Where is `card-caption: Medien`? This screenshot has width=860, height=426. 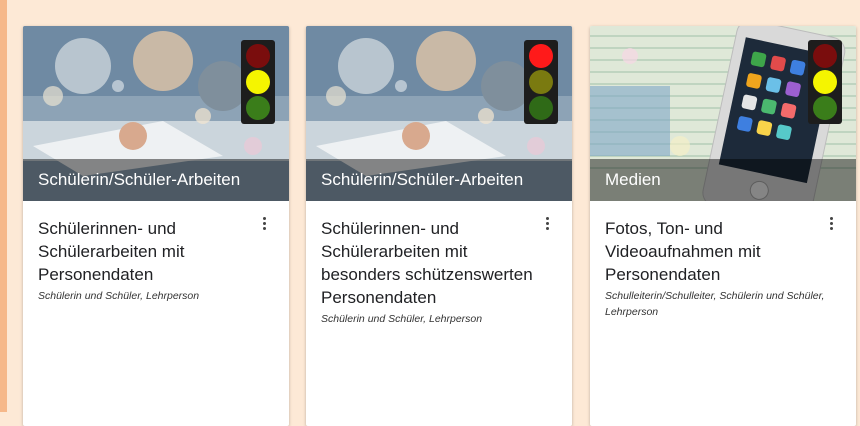 card-caption: Medien is located at coordinates (723, 180).